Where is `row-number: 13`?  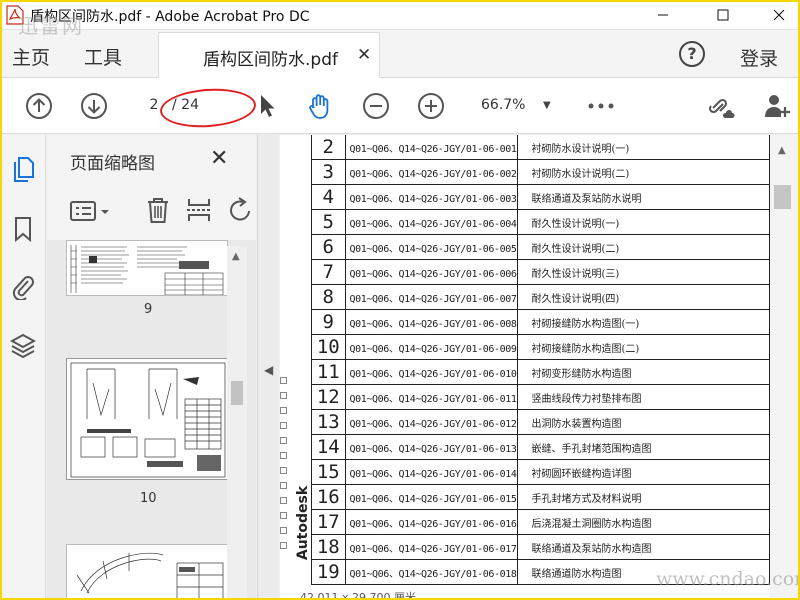 row-number: 13 is located at coordinates (328, 422).